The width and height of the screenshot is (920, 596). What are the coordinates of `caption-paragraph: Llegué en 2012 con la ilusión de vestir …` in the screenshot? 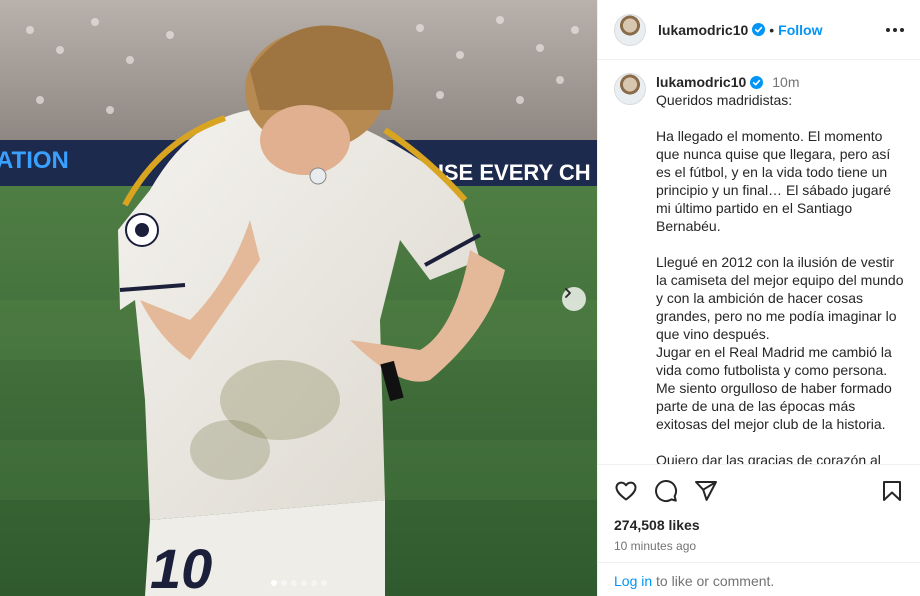 It's located at (780, 343).